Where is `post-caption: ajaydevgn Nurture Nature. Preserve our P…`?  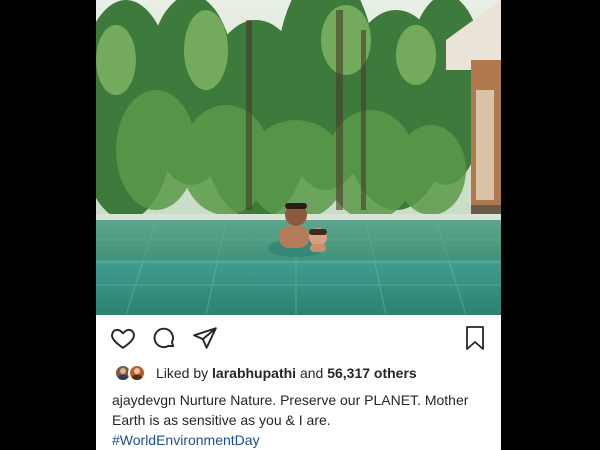
post-caption: ajaydevgn Nurture Nature. Preserve our P… is located at coordinates (302, 420).